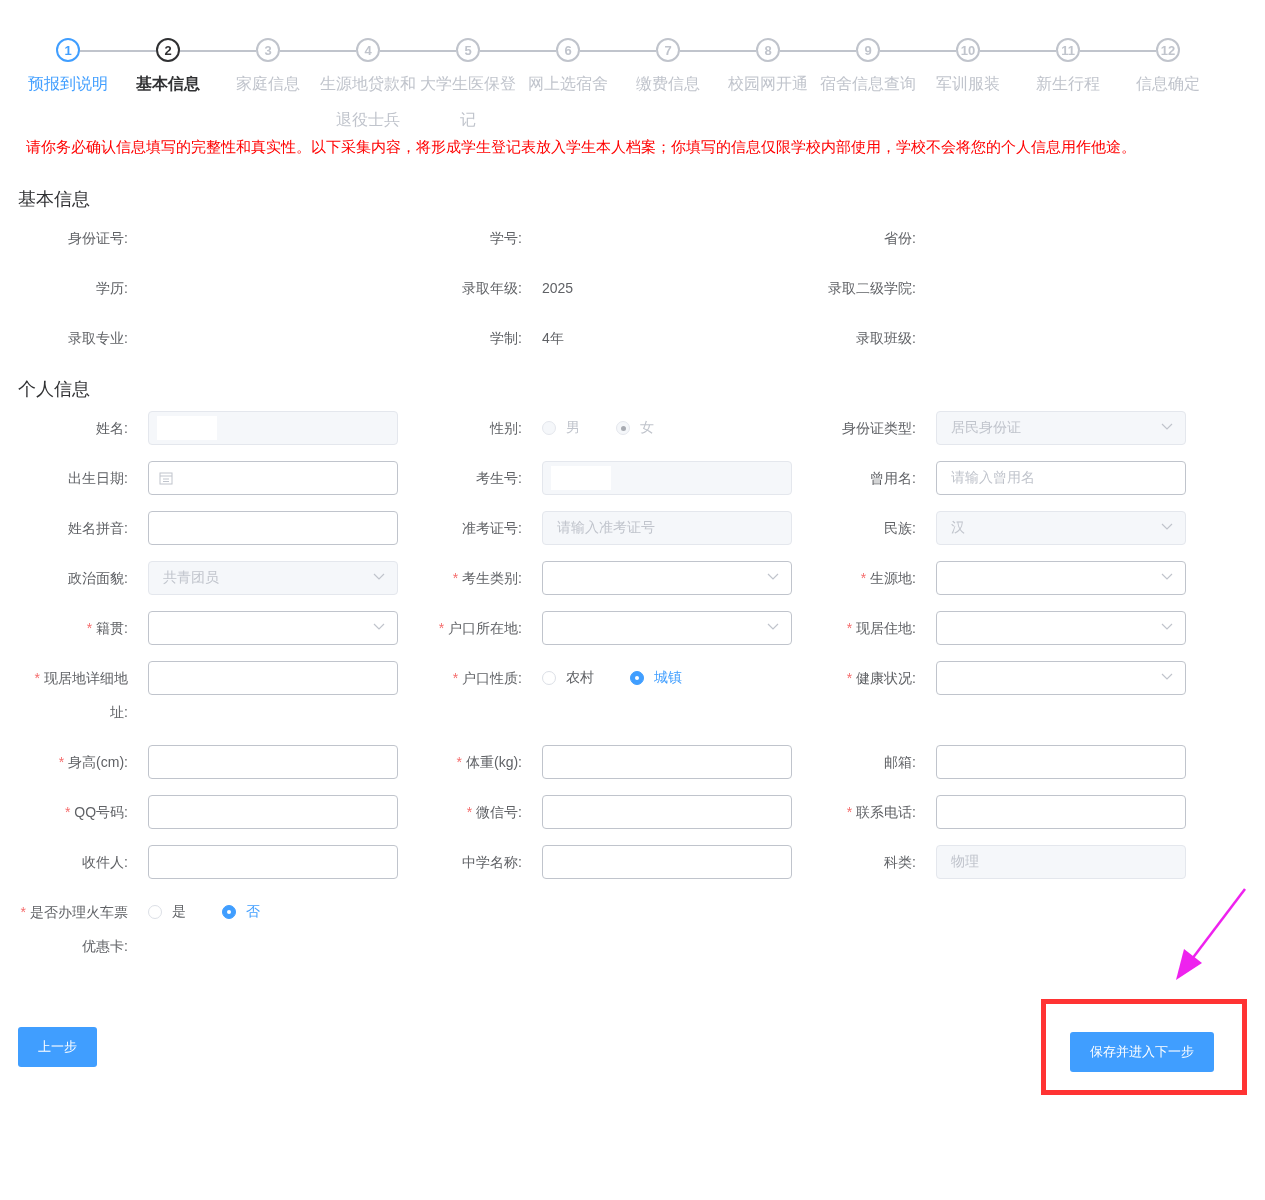  I want to click on step-number: 10, so click(968, 50).